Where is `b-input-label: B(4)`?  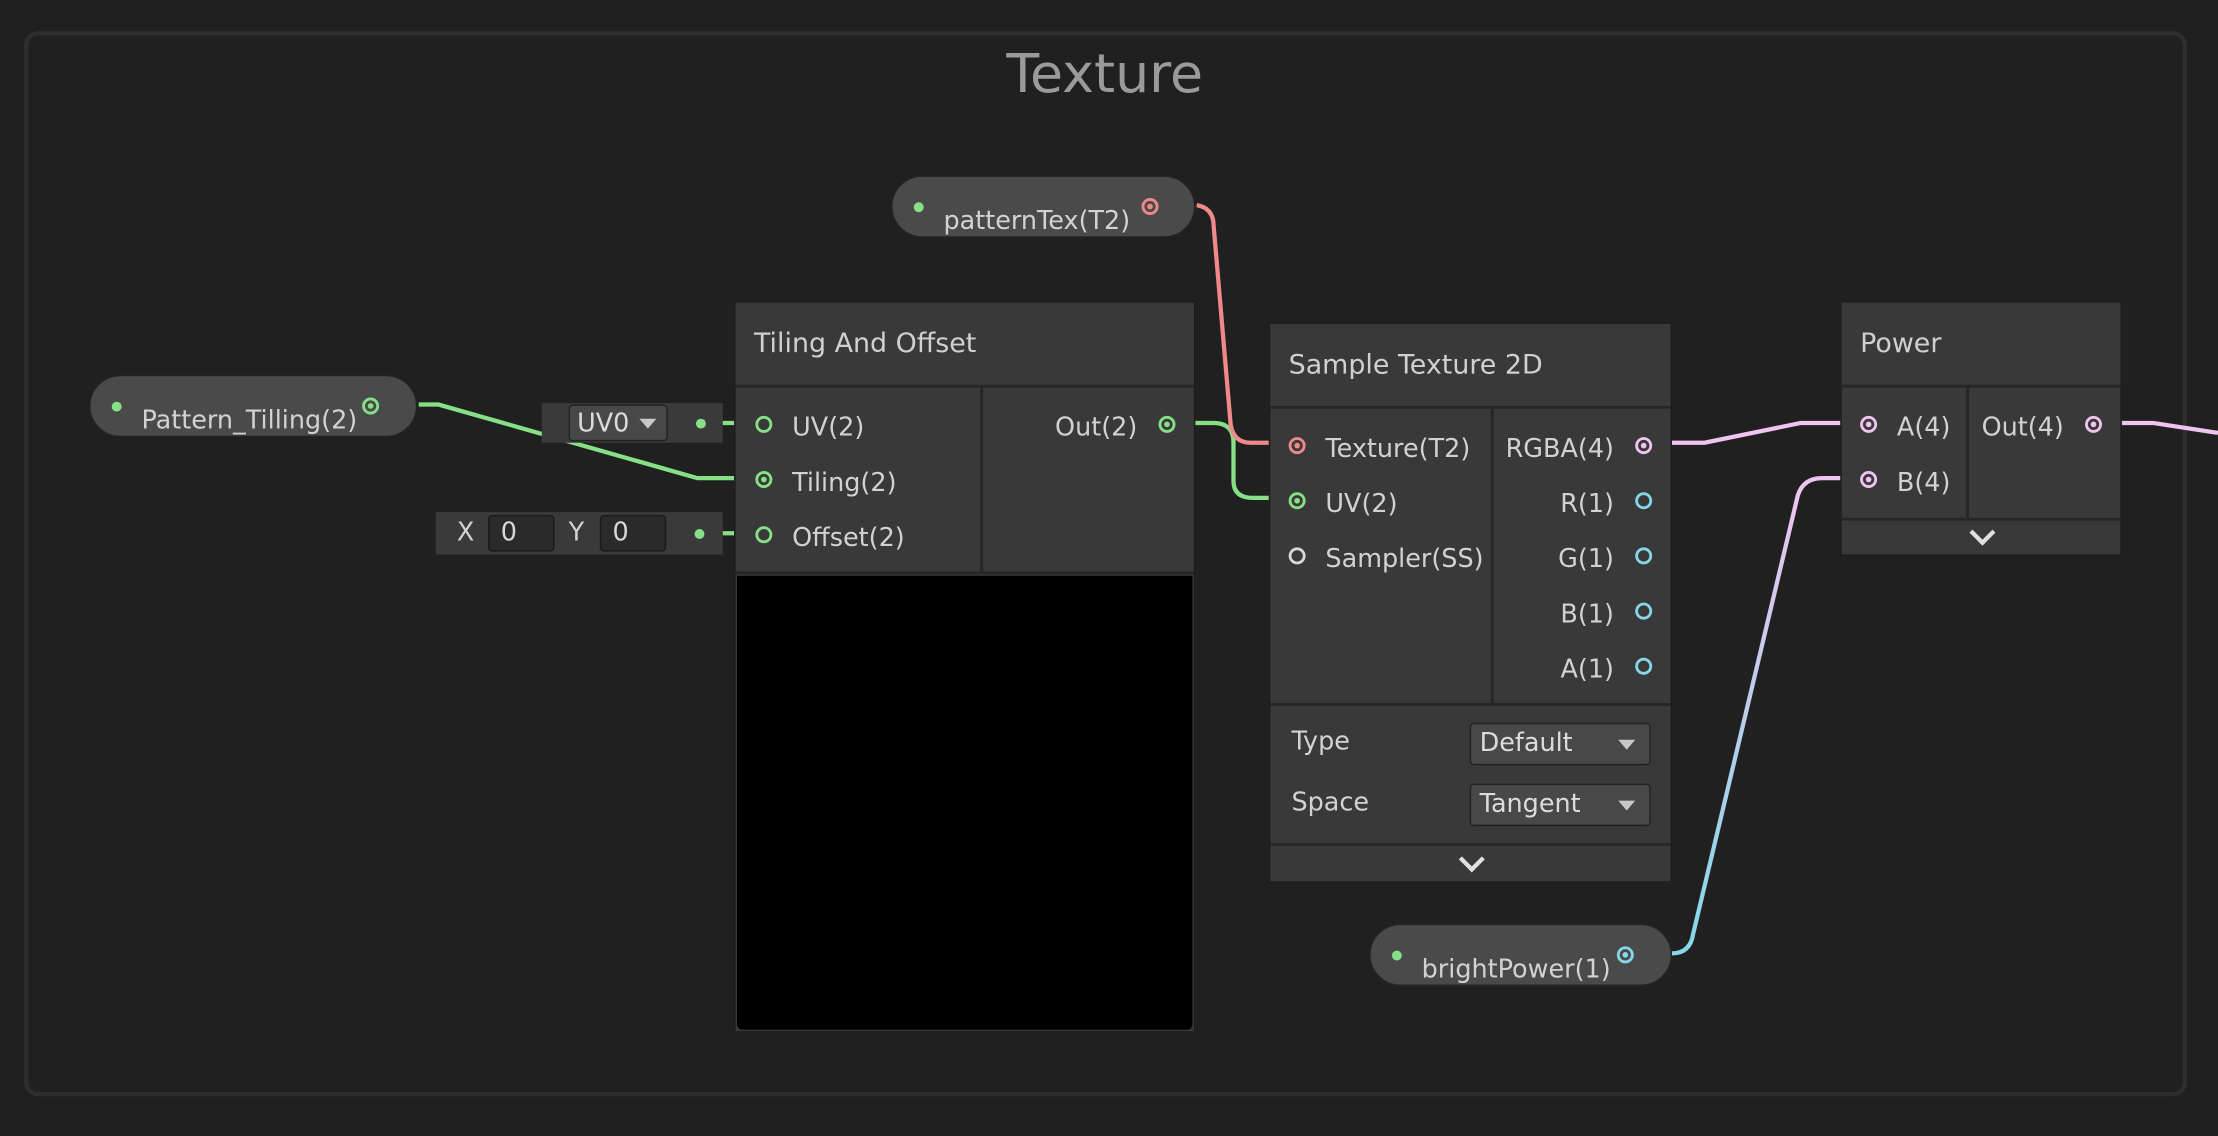 b-input-label: B(4) is located at coordinates (1923, 483).